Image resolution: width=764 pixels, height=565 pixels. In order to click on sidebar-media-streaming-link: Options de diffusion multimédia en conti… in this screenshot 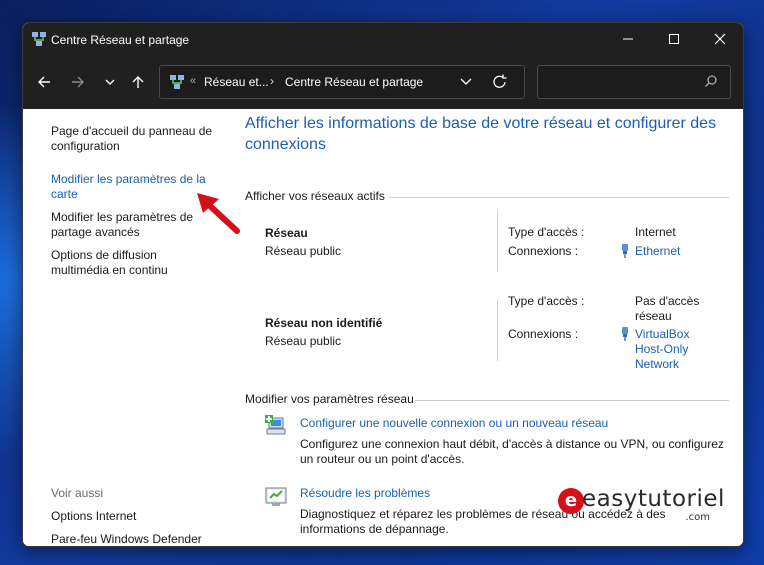, I will do `click(131, 263)`.